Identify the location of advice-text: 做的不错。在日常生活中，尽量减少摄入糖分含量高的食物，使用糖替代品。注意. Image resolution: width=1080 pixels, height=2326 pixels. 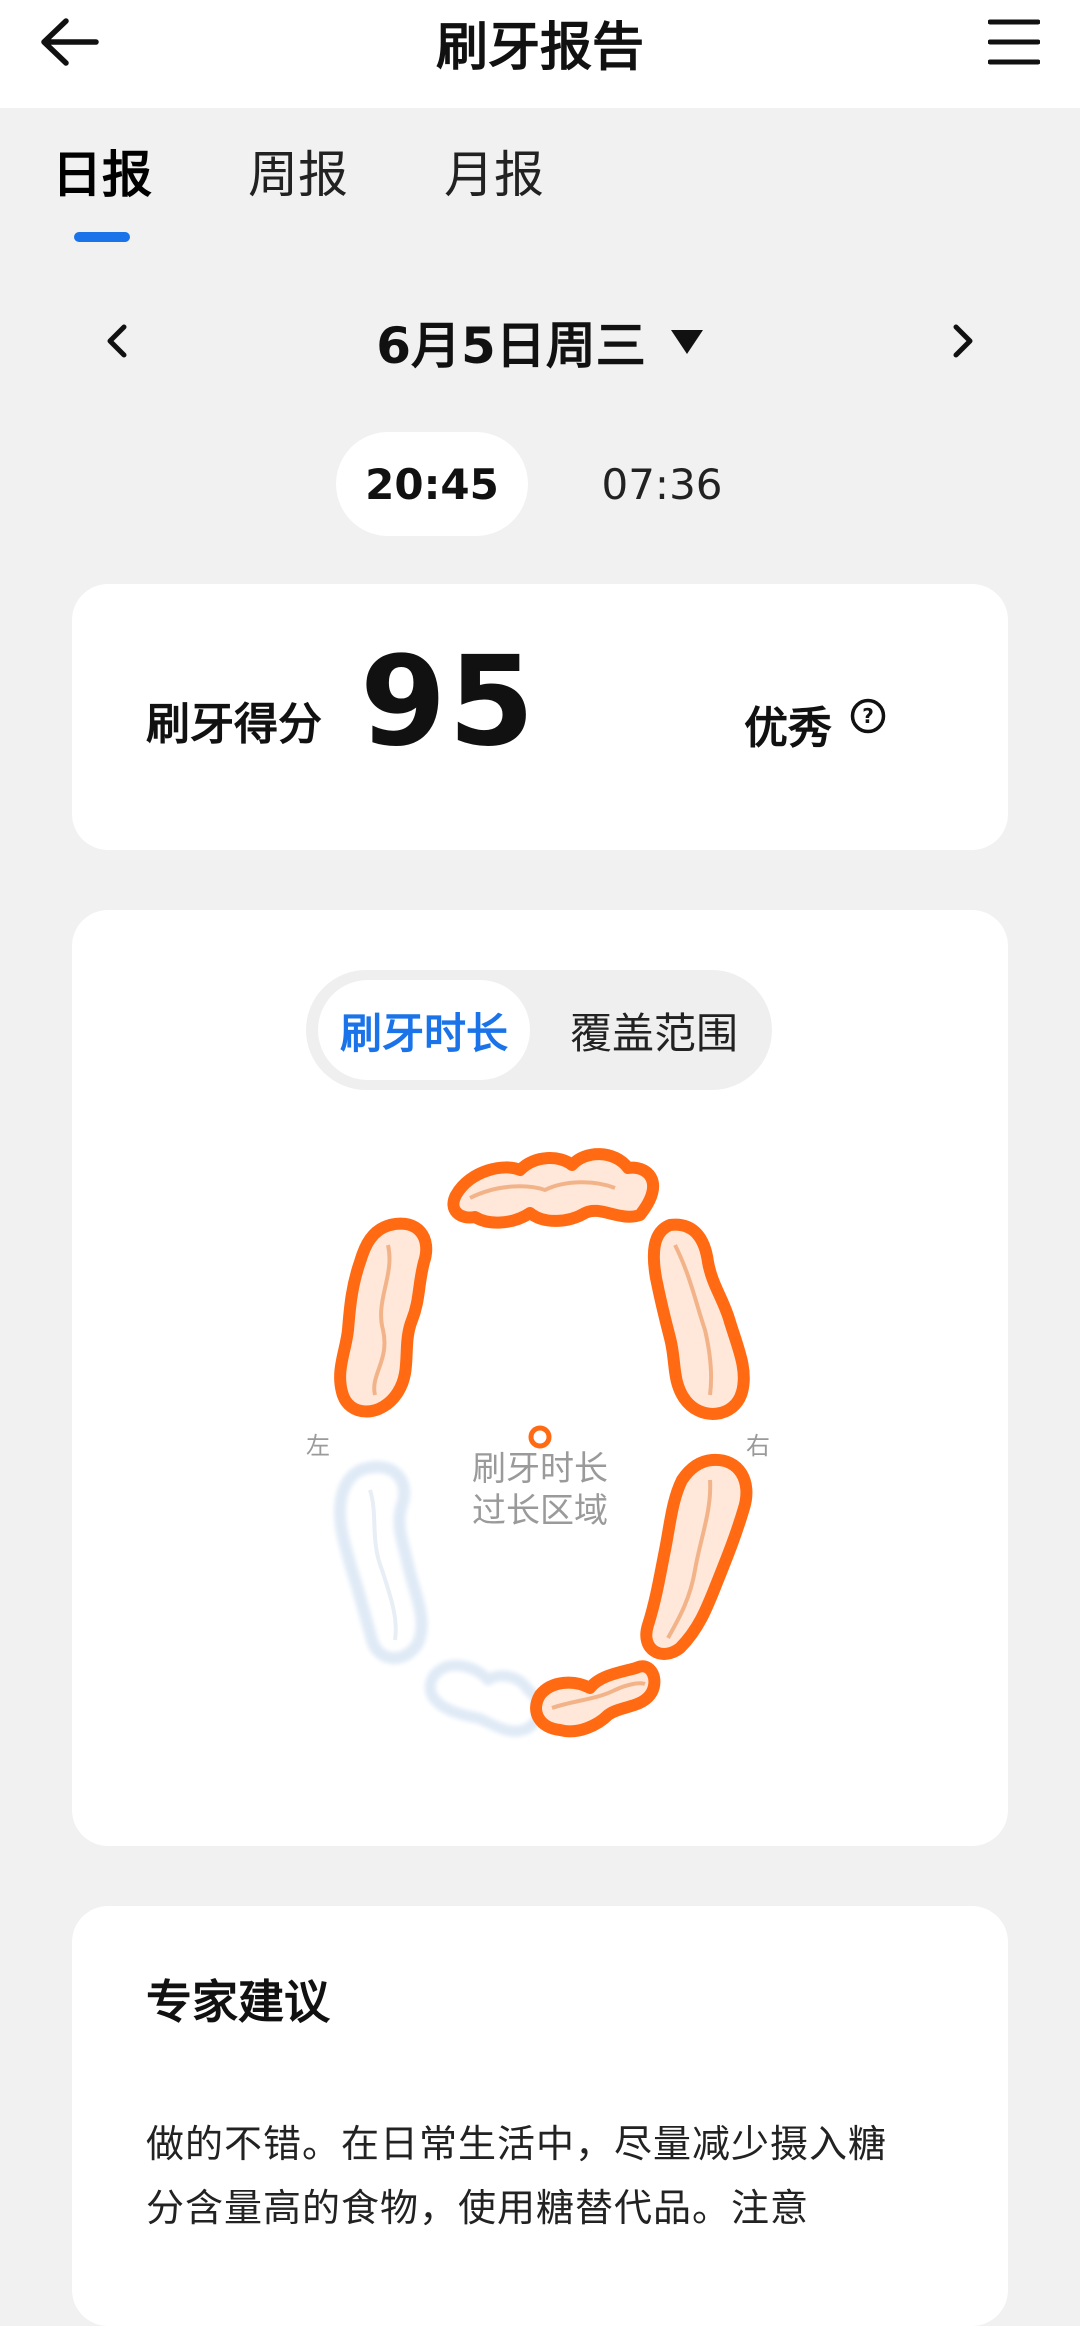
(517, 2176).